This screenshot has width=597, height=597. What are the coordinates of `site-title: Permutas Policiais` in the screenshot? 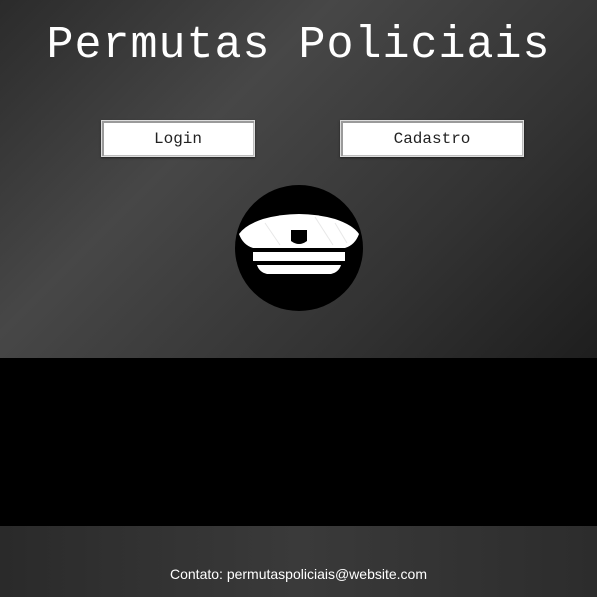 It's located at (298, 45).